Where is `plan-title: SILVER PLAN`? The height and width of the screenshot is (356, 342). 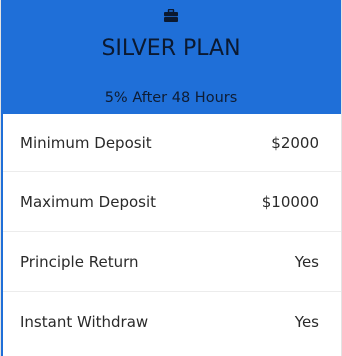
plan-title: SILVER PLAN is located at coordinates (171, 48).